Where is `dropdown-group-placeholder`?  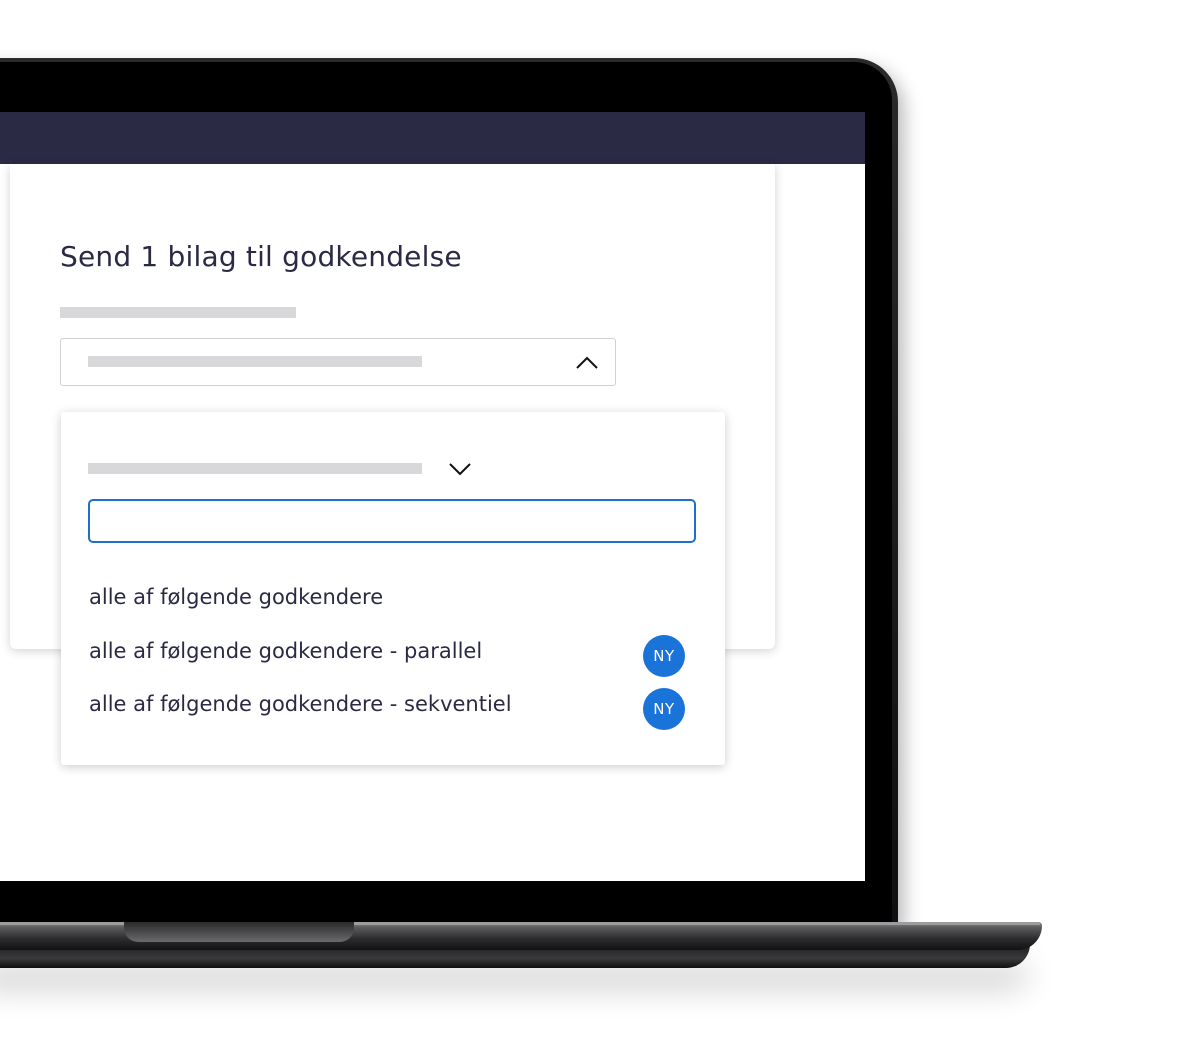 dropdown-group-placeholder is located at coordinates (255, 468).